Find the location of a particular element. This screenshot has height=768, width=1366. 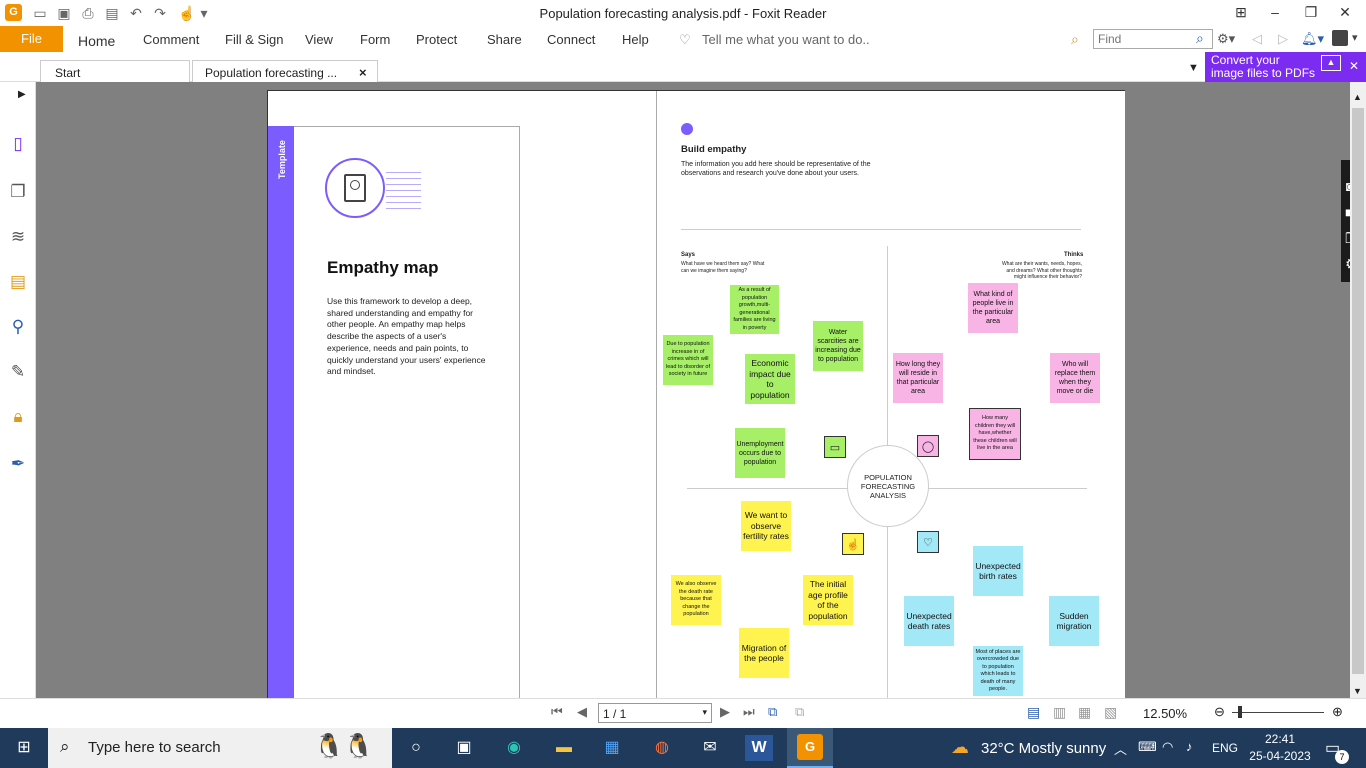

scroll-thumb is located at coordinates (1358, 391).